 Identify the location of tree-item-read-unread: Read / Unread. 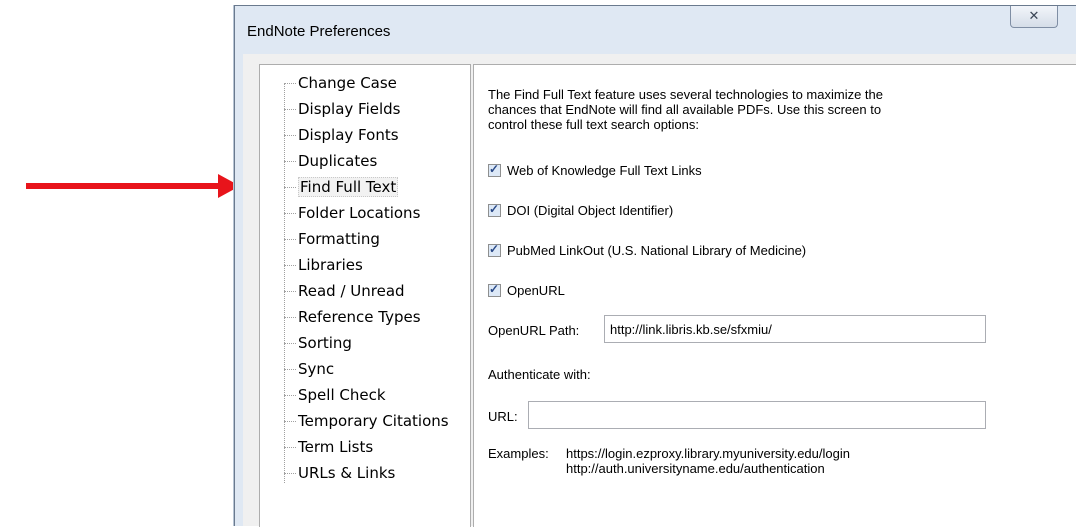
(344, 291).